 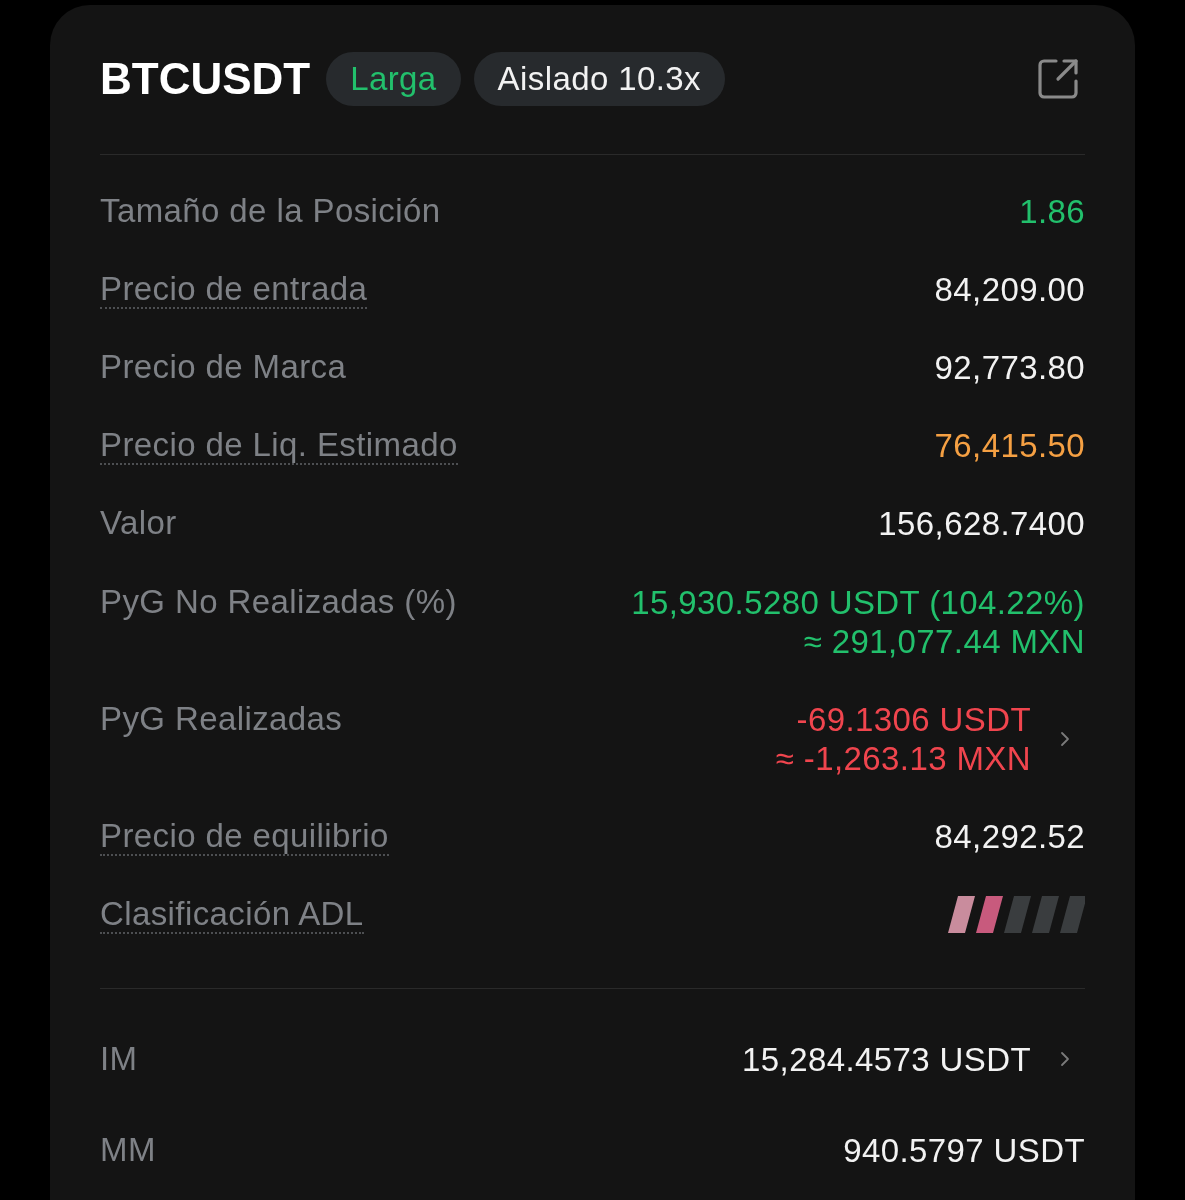 What do you see at coordinates (1009, 836) in the screenshot?
I see `value-text: 84,292.52` at bounding box center [1009, 836].